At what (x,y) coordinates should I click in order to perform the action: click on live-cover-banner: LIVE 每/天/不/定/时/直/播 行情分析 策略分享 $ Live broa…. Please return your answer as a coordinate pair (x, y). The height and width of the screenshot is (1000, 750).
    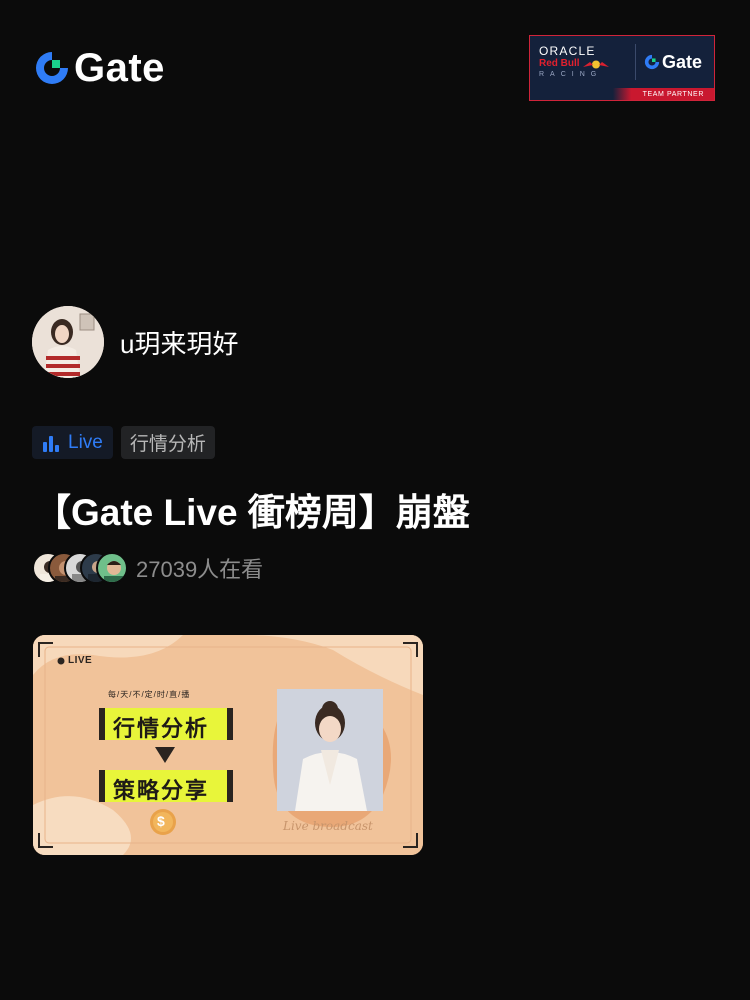
    Looking at the image, I should click on (228, 745).